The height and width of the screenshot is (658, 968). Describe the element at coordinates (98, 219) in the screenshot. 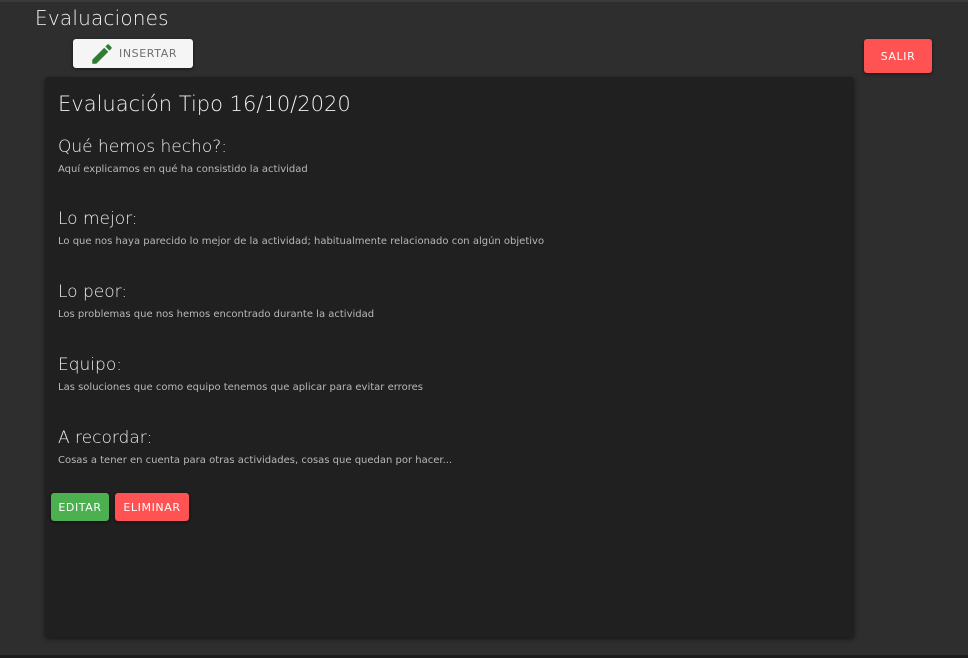

I see `section-heading: Lo mejor:` at that location.